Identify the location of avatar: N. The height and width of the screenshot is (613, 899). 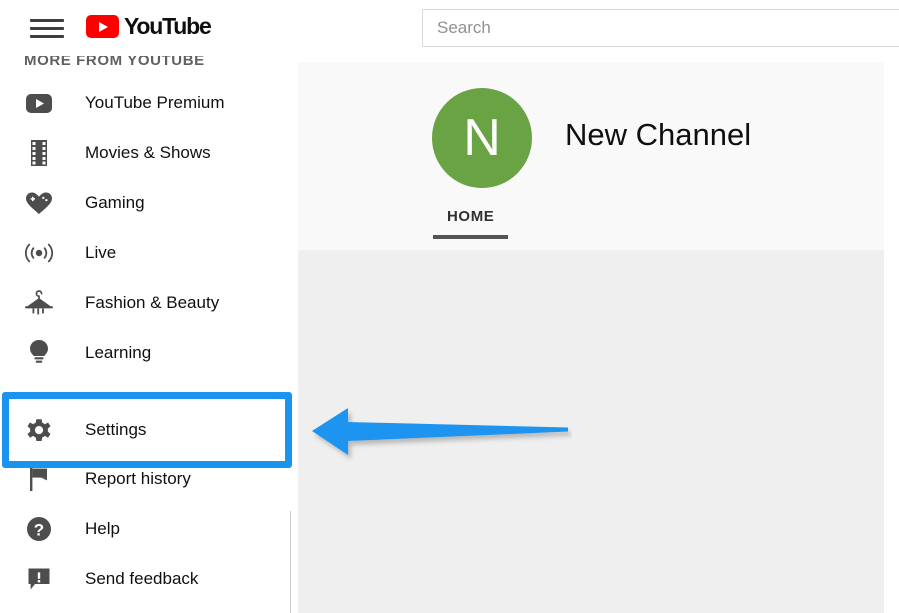
(482, 138).